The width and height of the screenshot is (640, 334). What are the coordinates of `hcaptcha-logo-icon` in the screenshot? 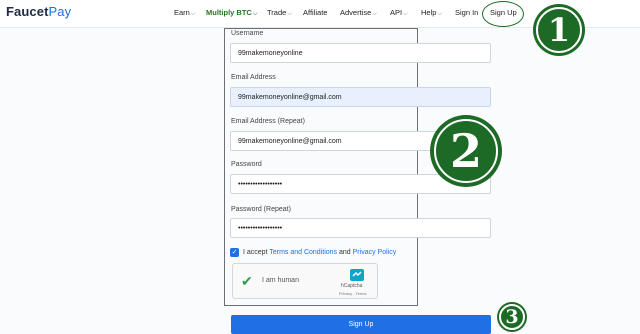 It's located at (357, 275).